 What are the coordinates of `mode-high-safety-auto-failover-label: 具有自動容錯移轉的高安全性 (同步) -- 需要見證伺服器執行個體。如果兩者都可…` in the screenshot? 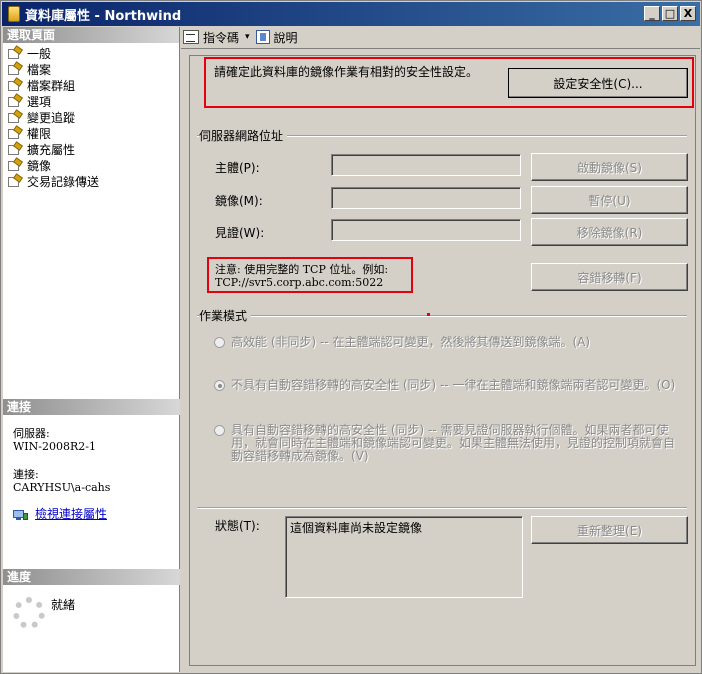 It's located at (453, 443).